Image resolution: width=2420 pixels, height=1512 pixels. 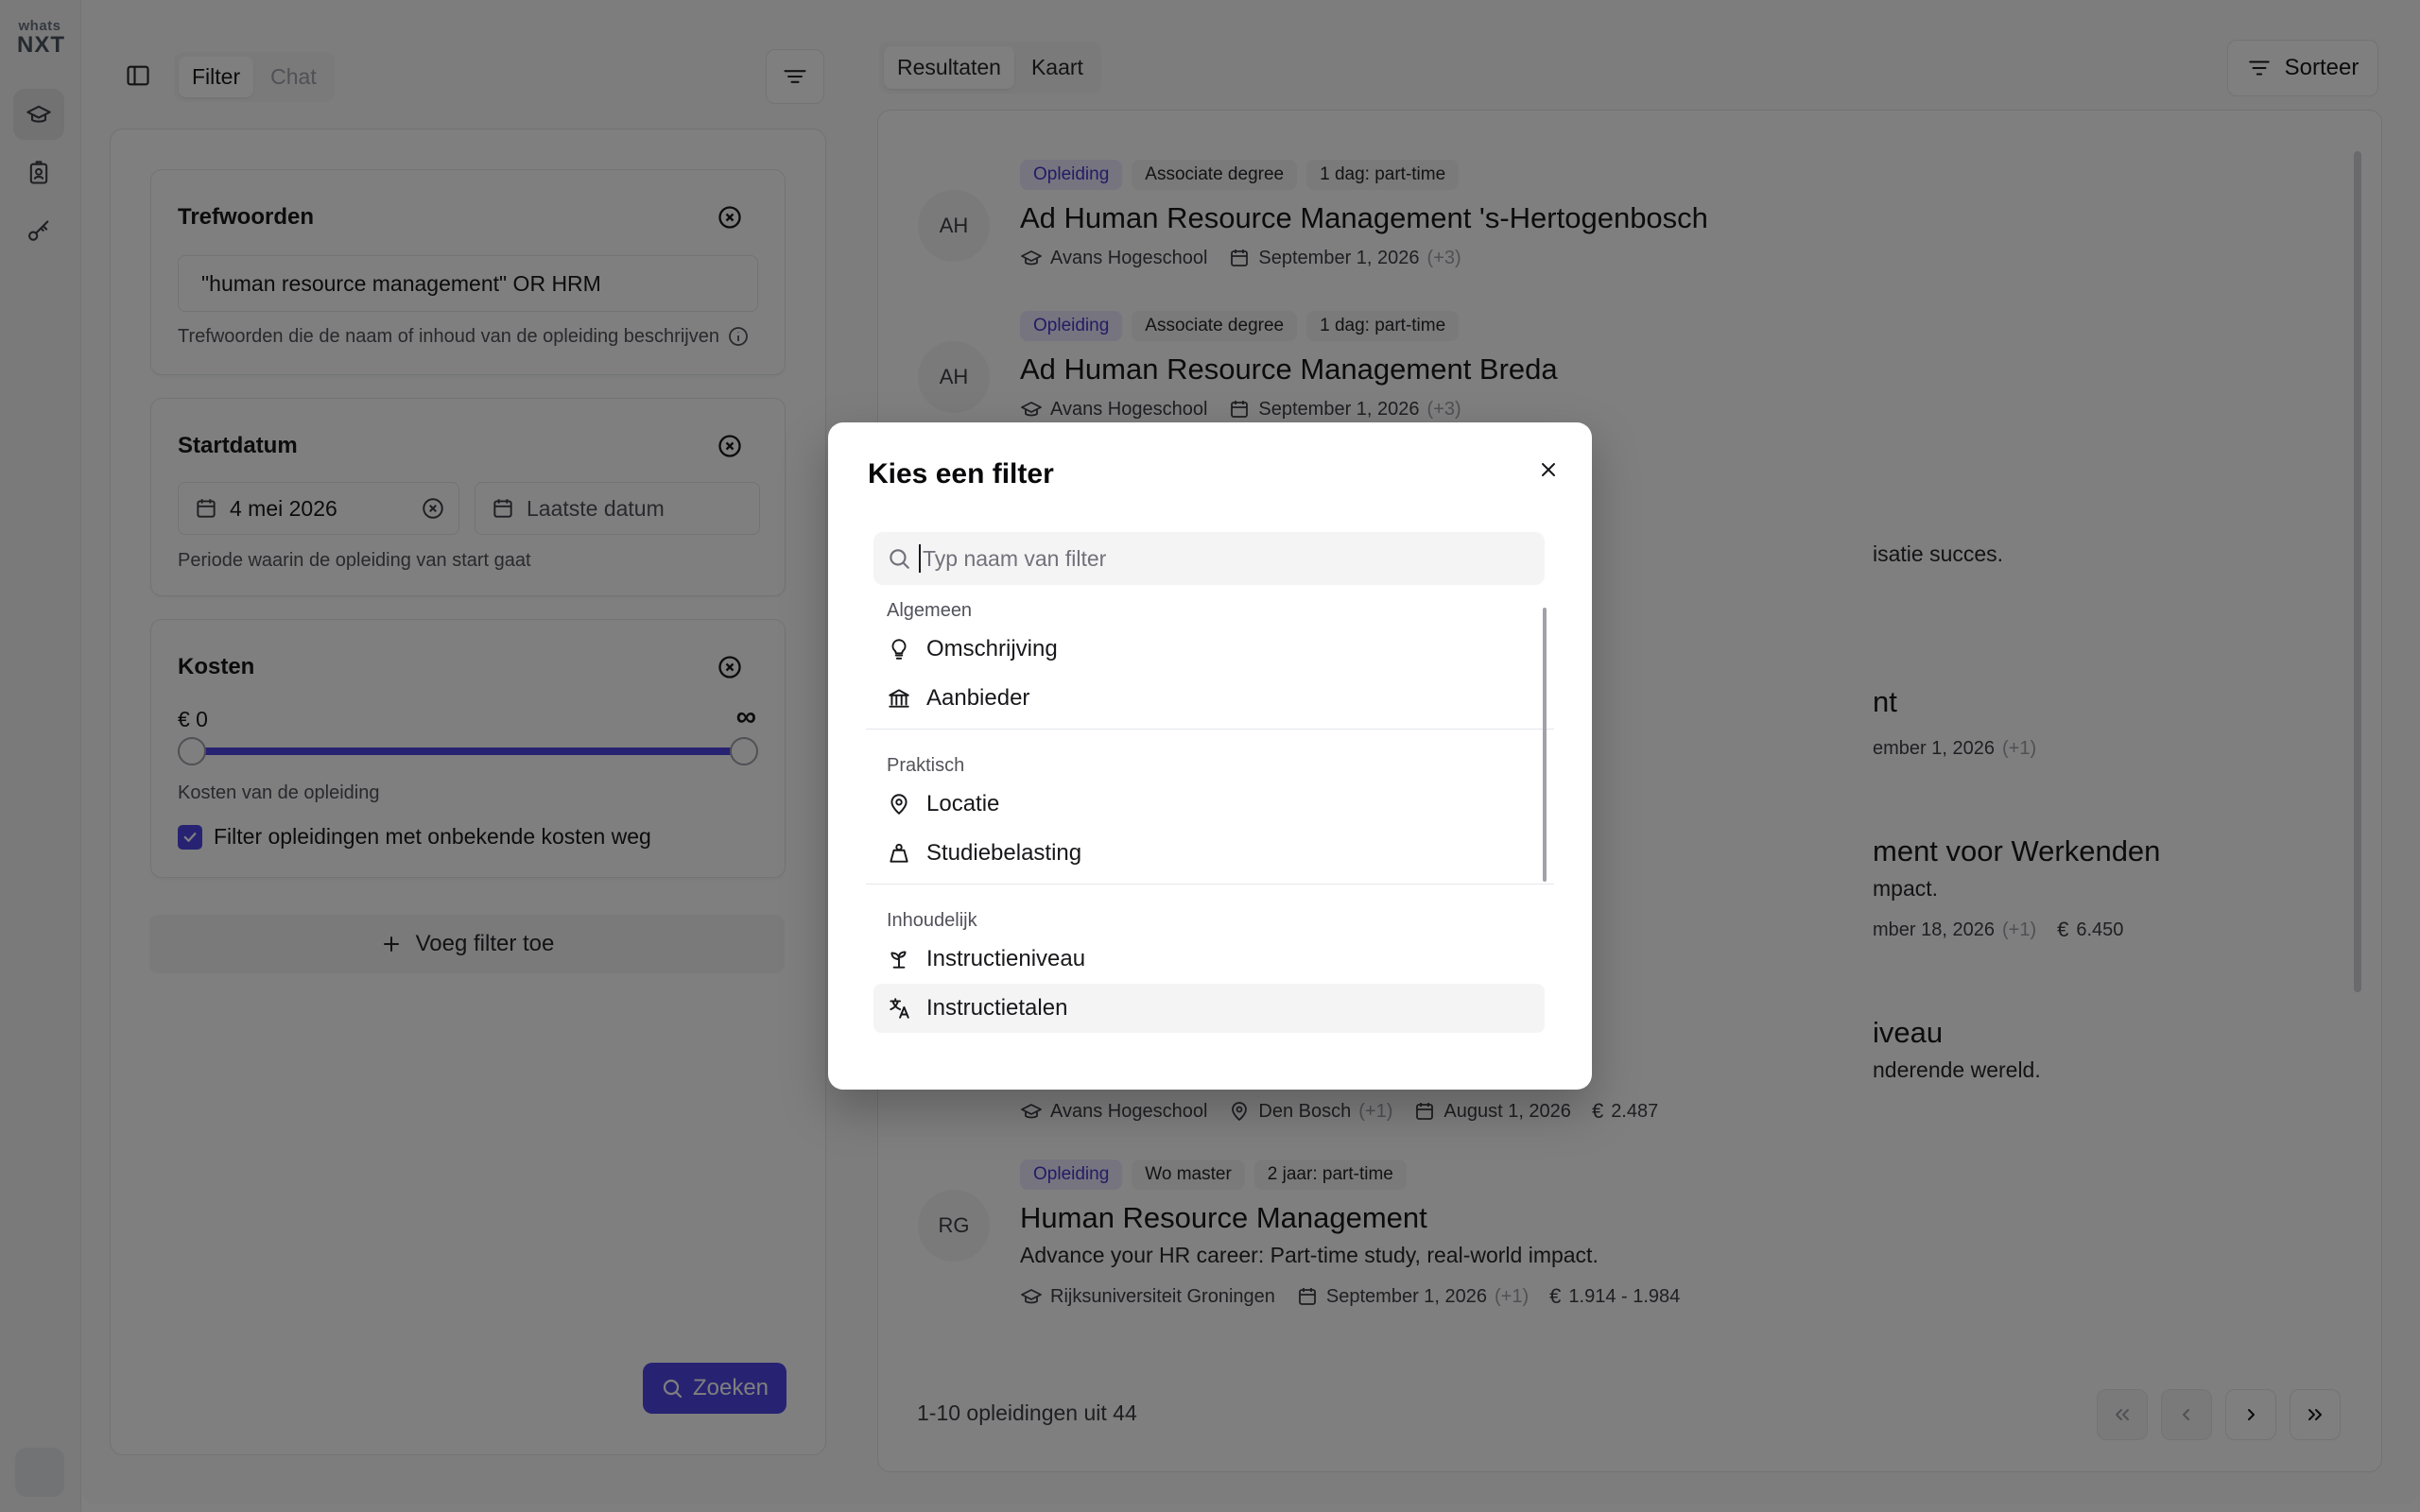 I want to click on filter-option-omschrijving: Omschrijving, so click(x=1209, y=649).